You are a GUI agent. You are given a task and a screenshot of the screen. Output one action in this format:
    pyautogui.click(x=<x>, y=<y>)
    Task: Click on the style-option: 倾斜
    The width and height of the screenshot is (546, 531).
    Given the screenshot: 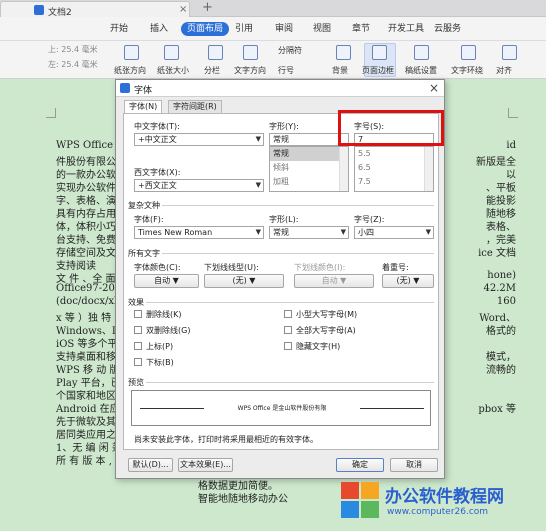 What is the action you would take?
    pyautogui.click(x=309, y=168)
    